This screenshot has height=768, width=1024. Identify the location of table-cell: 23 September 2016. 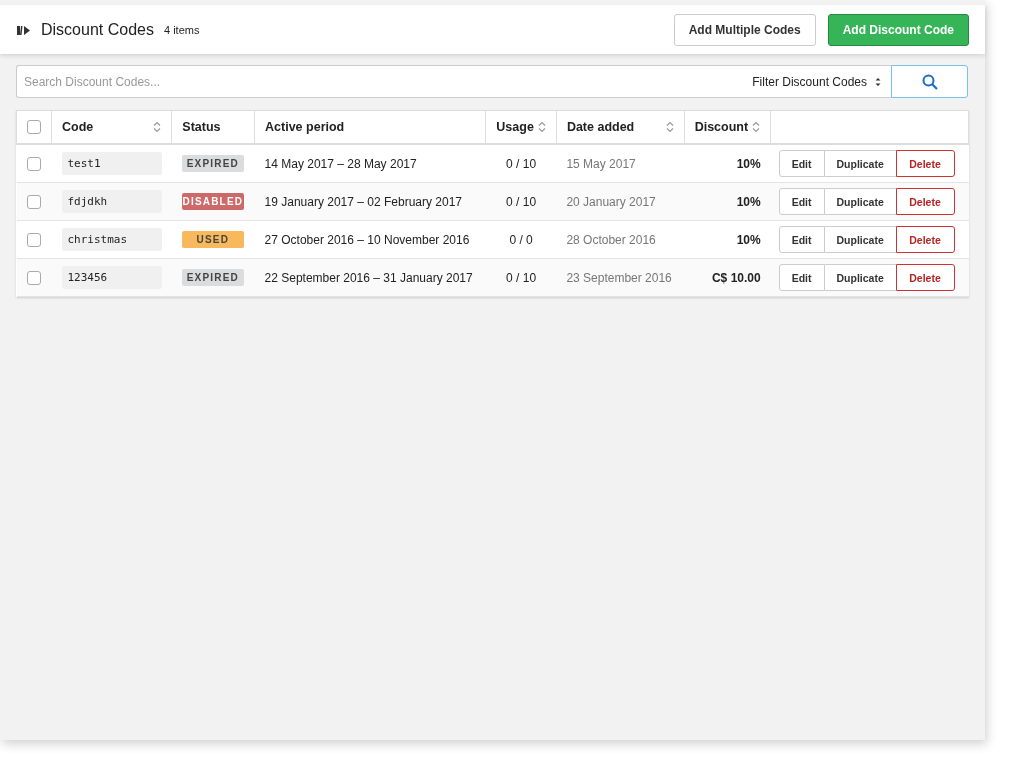
(619, 277).